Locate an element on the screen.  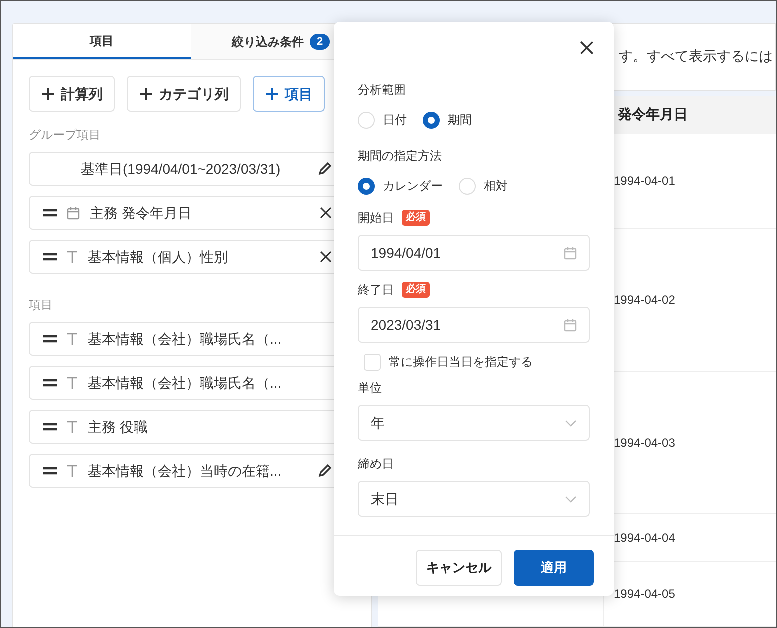
section-label: グループ項目 is located at coordinates (65, 135).